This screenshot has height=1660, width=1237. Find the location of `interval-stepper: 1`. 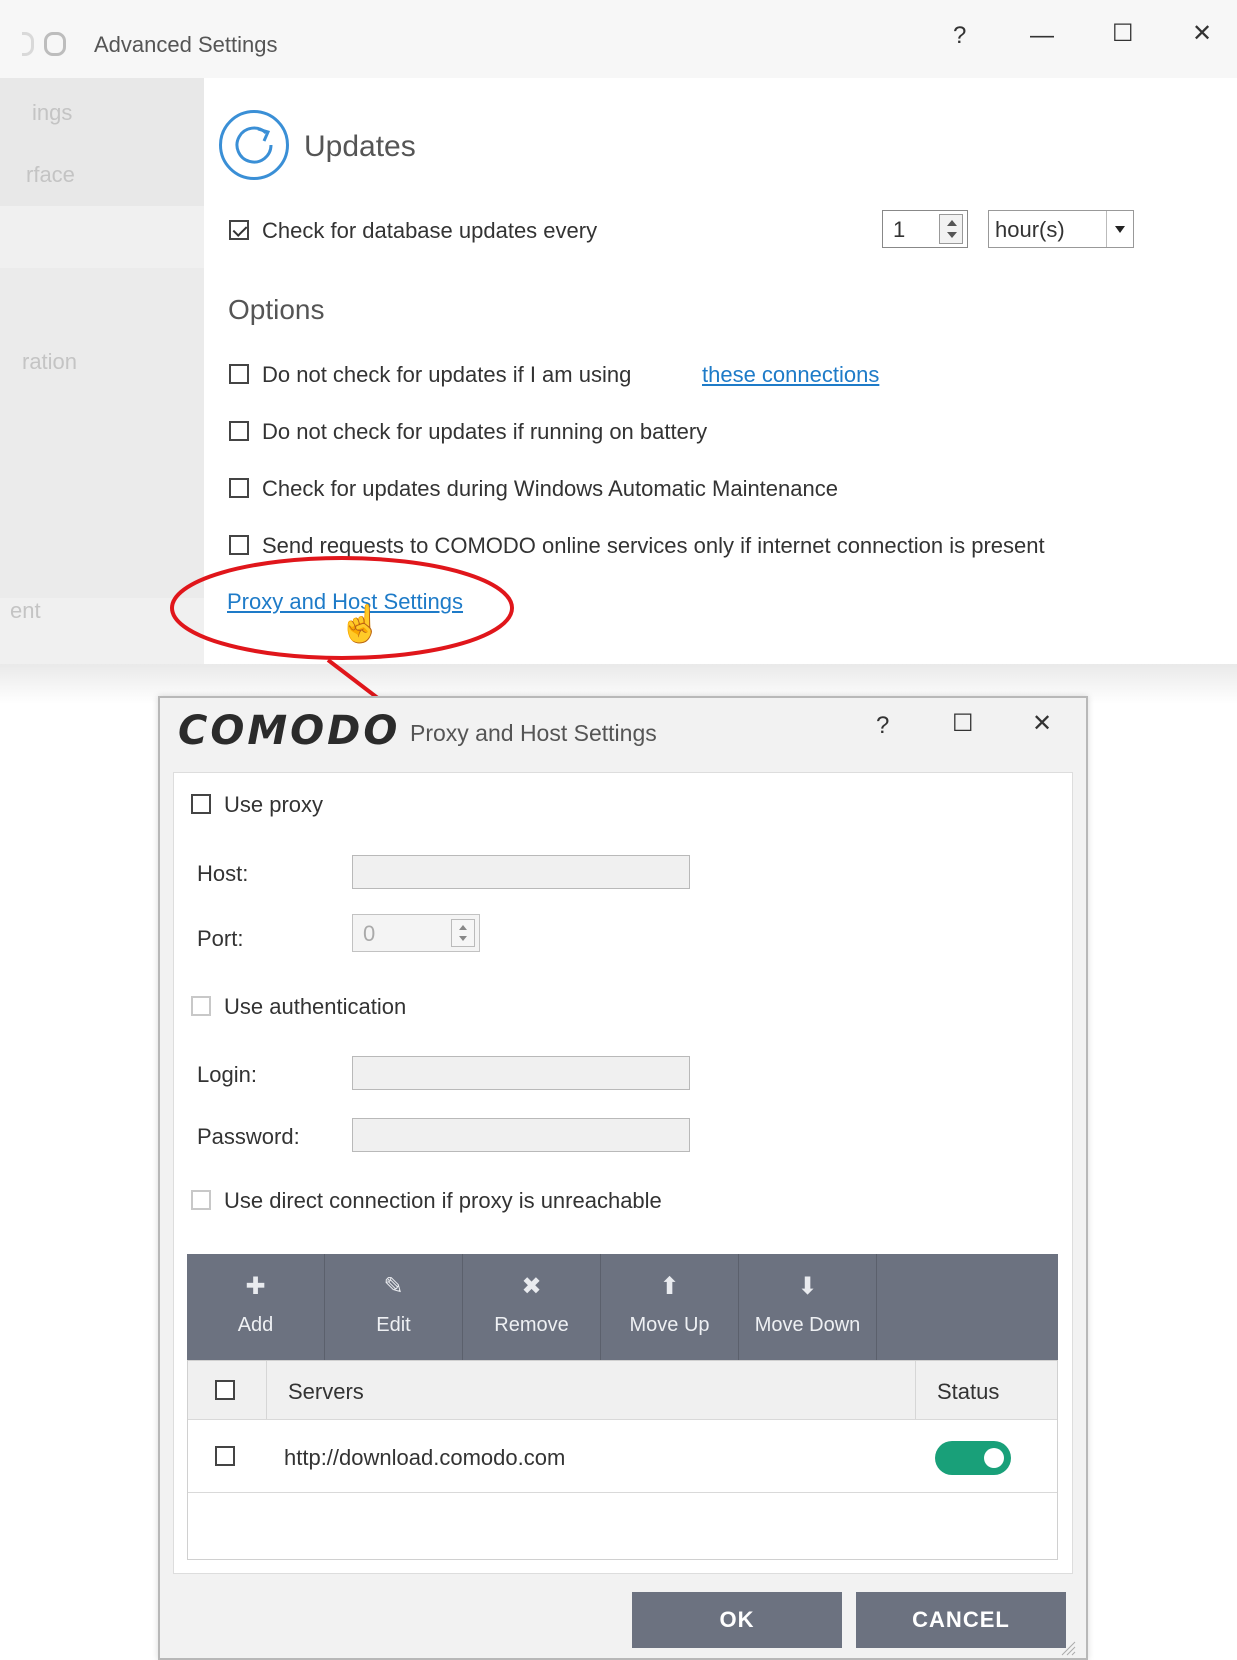

interval-stepper: 1 is located at coordinates (925, 229).